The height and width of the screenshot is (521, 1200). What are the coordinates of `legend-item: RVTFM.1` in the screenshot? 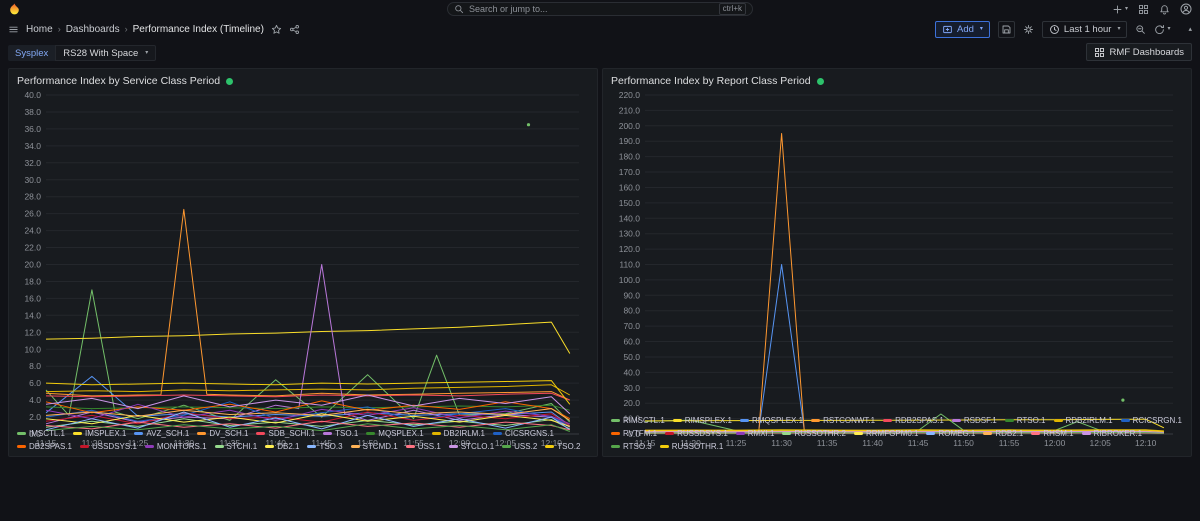 It's located at (634, 433).